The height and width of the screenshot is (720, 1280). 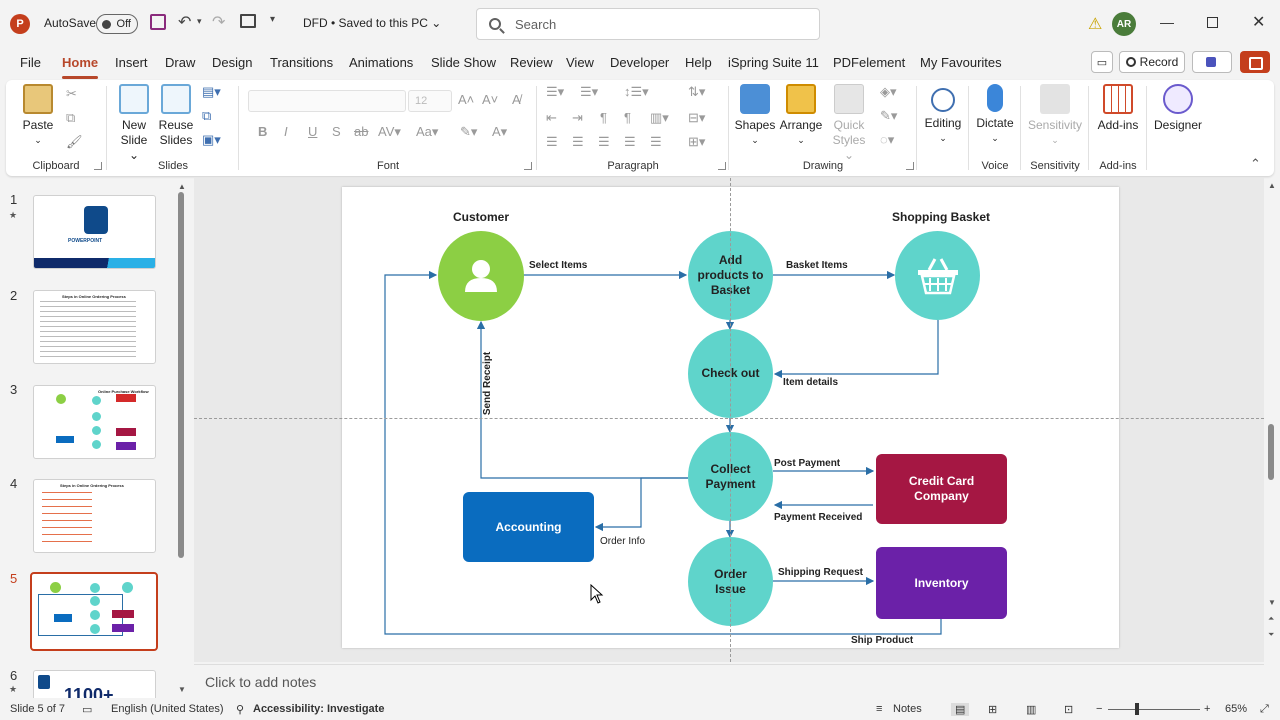 I want to click on reading-view-icon: ▥, so click(x=1031, y=709).